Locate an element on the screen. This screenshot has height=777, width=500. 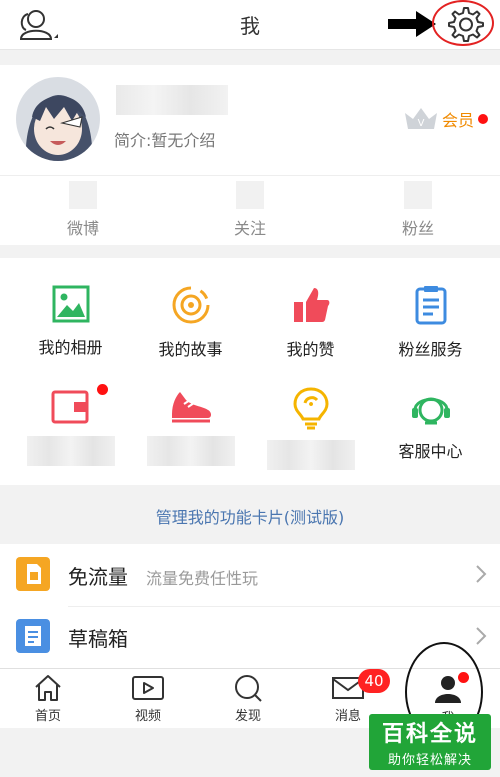
feature-likes: 我的赞 is located at coordinates (310, 322).